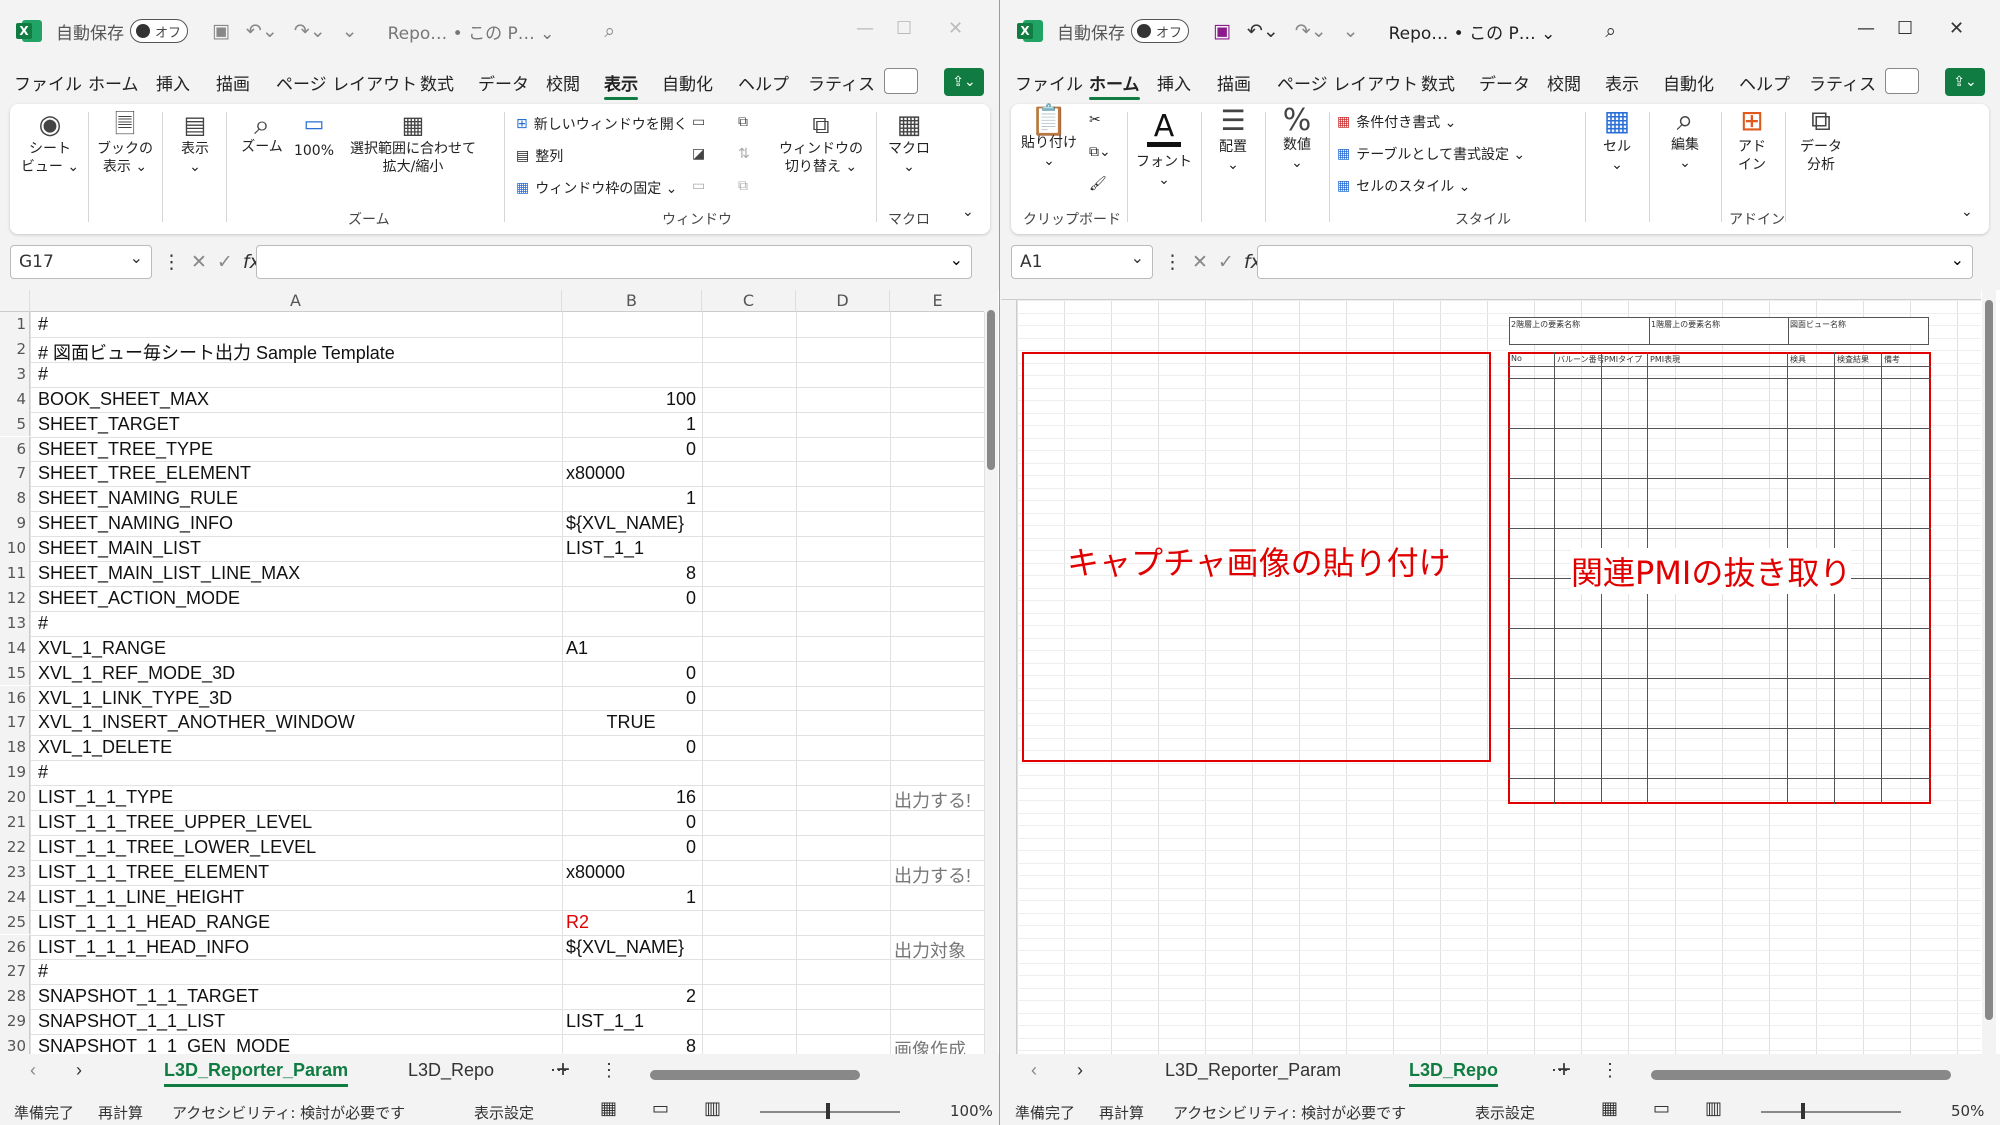  Describe the element at coordinates (1853, 359) in the screenshot. I see `pmi-table-header: 検査結果` at that location.